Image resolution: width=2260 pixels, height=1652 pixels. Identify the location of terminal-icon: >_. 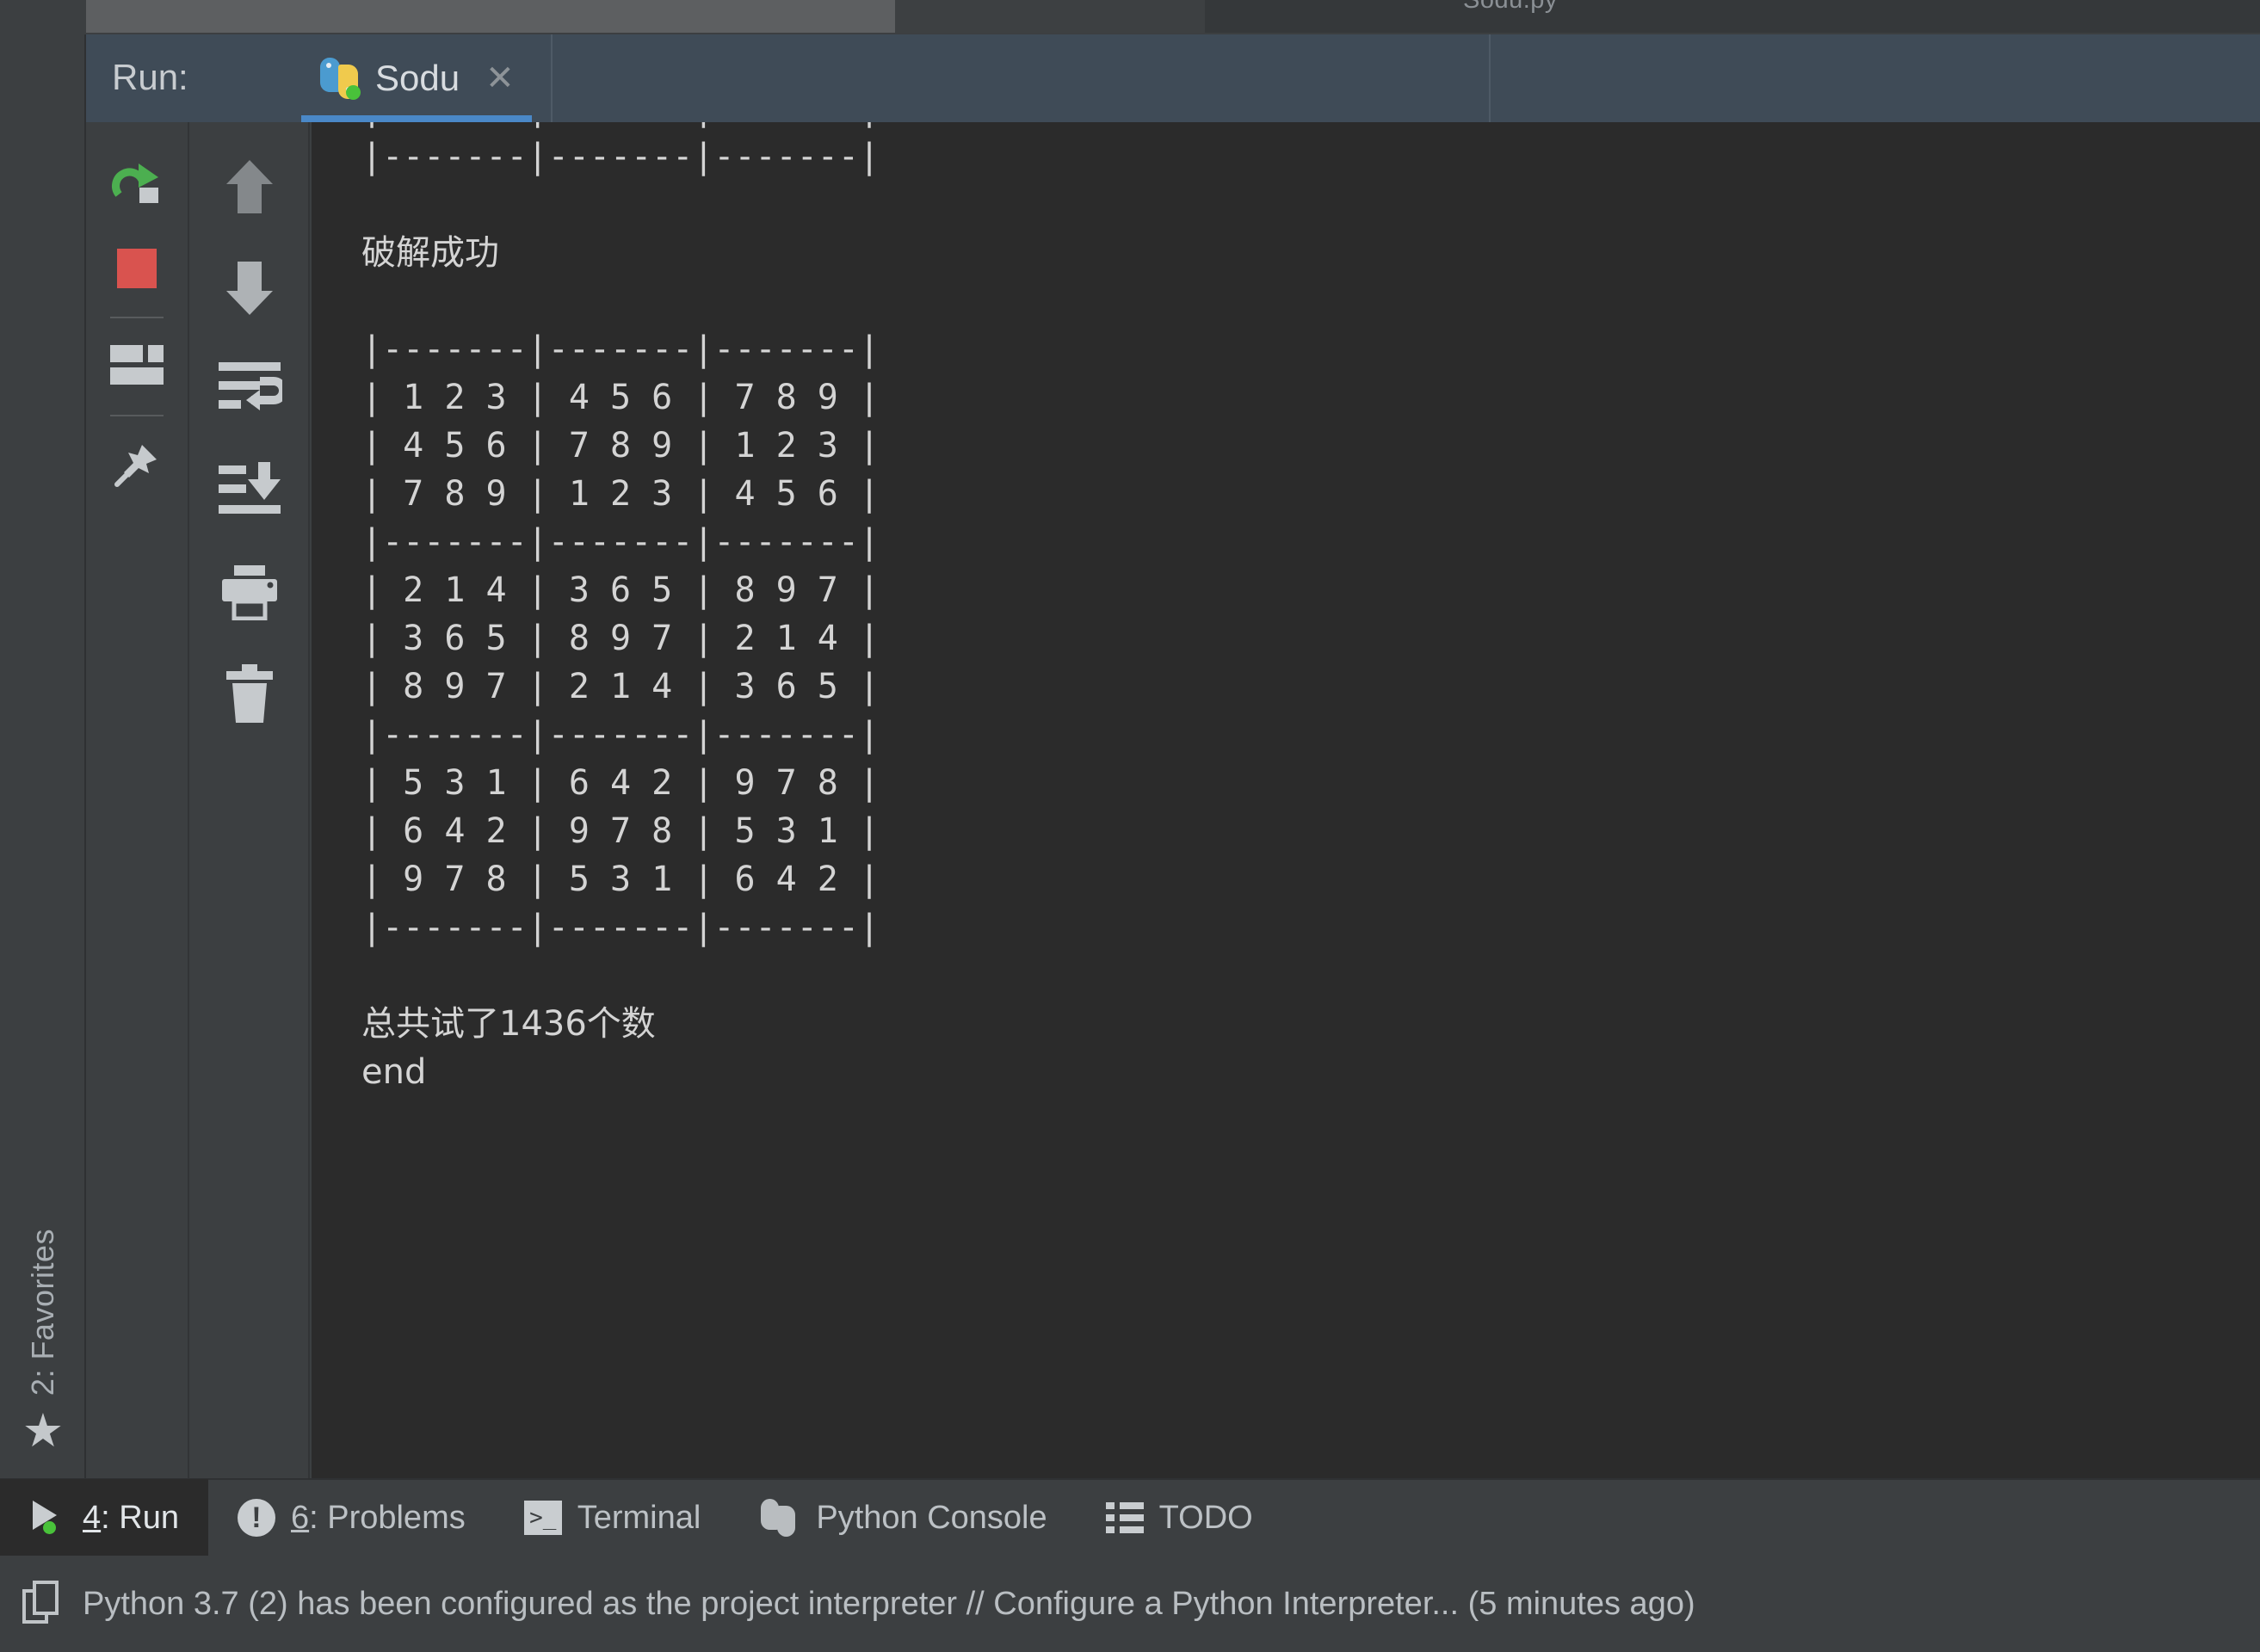
(542, 1518).